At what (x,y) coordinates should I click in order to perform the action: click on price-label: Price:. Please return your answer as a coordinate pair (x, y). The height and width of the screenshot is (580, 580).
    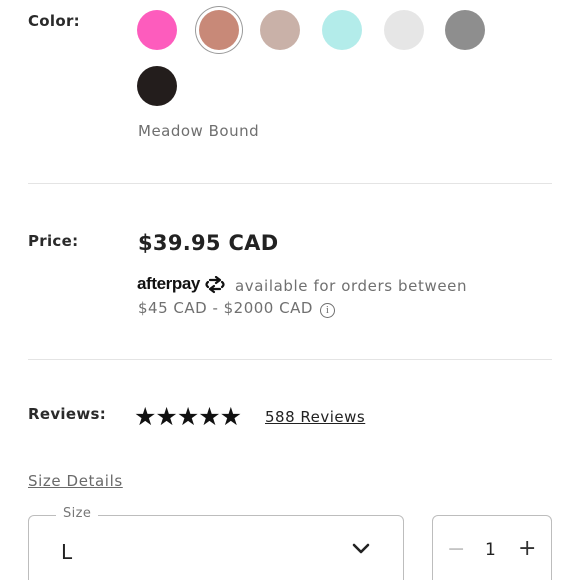
    Looking at the image, I should click on (53, 241).